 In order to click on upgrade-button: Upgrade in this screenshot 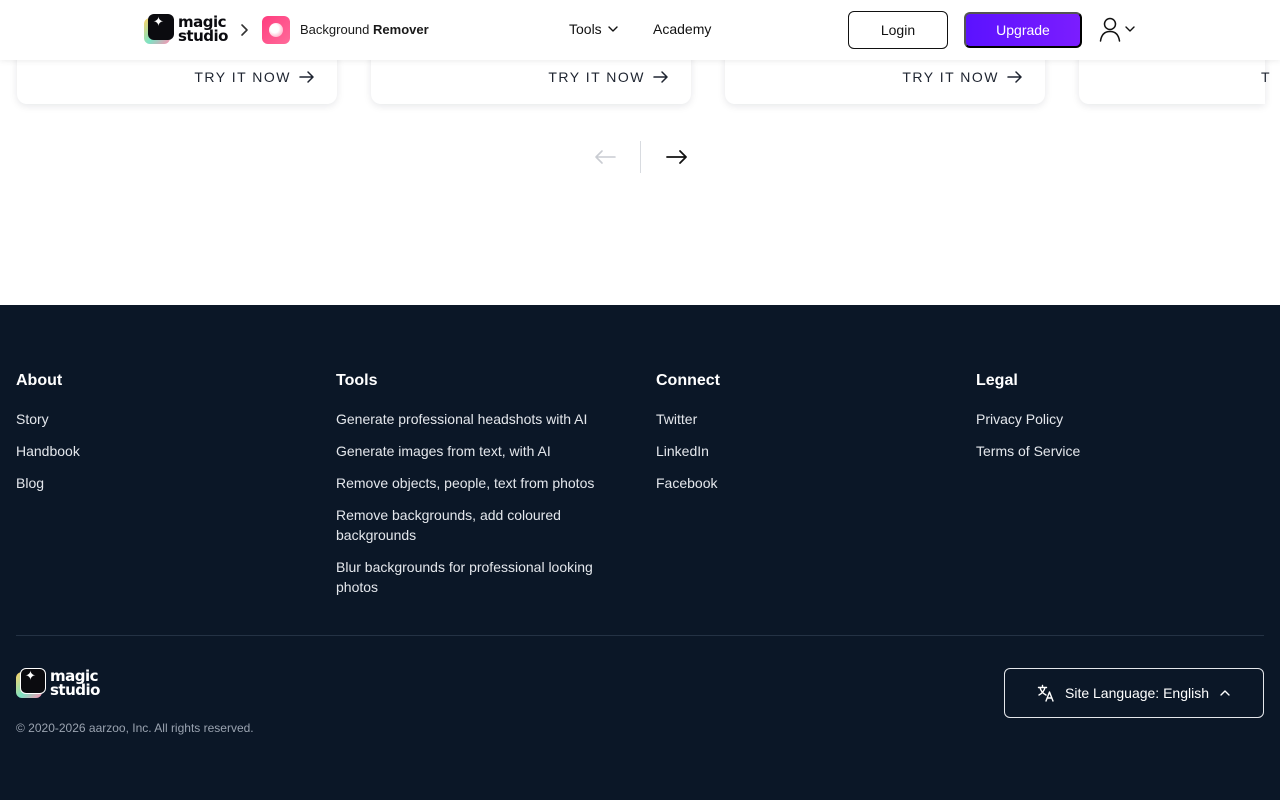, I will do `click(1023, 30)`.